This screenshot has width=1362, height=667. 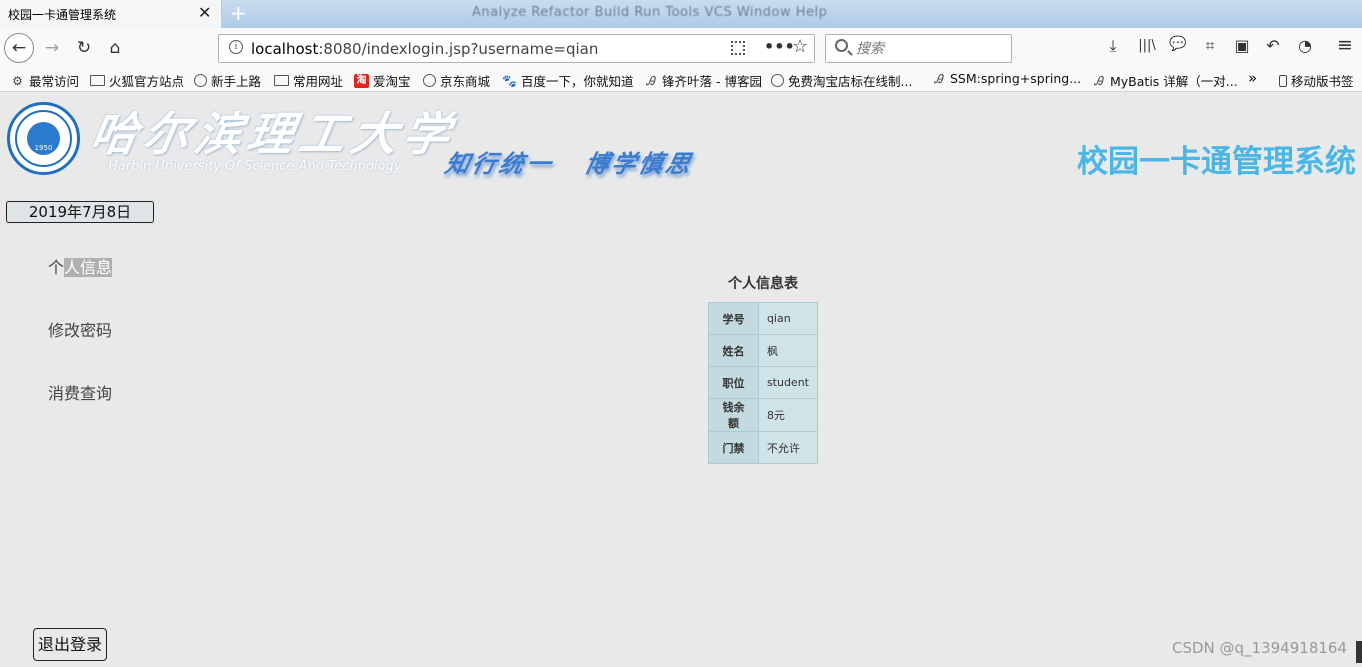 I want to click on account-icon: ◔, so click(x=1305, y=45).